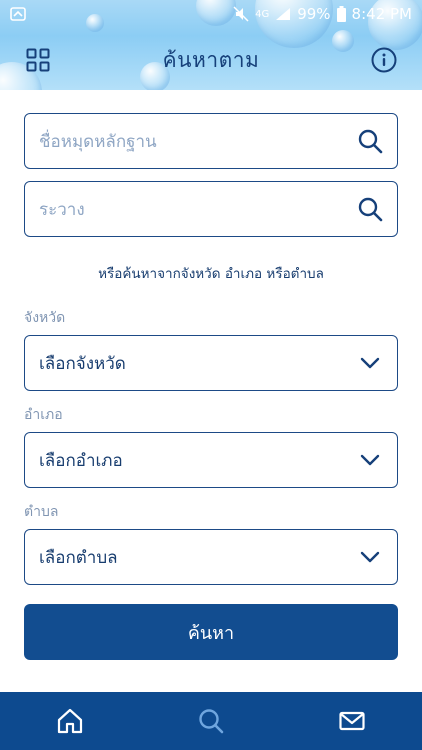 Image resolution: width=422 pixels, height=750 pixels. What do you see at coordinates (62, 209) in the screenshot?
I see `map-sheet-placeholder: ระวาง` at bounding box center [62, 209].